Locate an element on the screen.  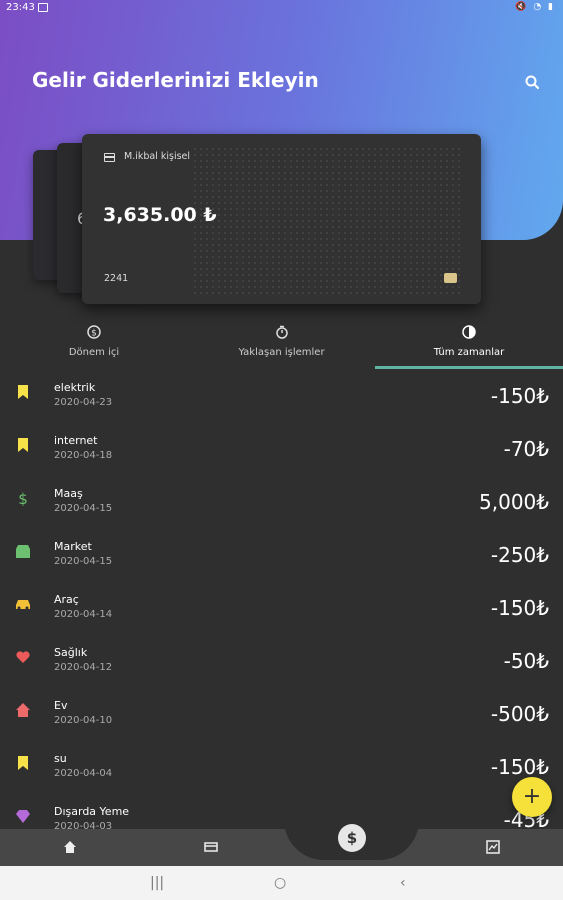
transaction-amount: -70₺ is located at coordinates (526, 449).